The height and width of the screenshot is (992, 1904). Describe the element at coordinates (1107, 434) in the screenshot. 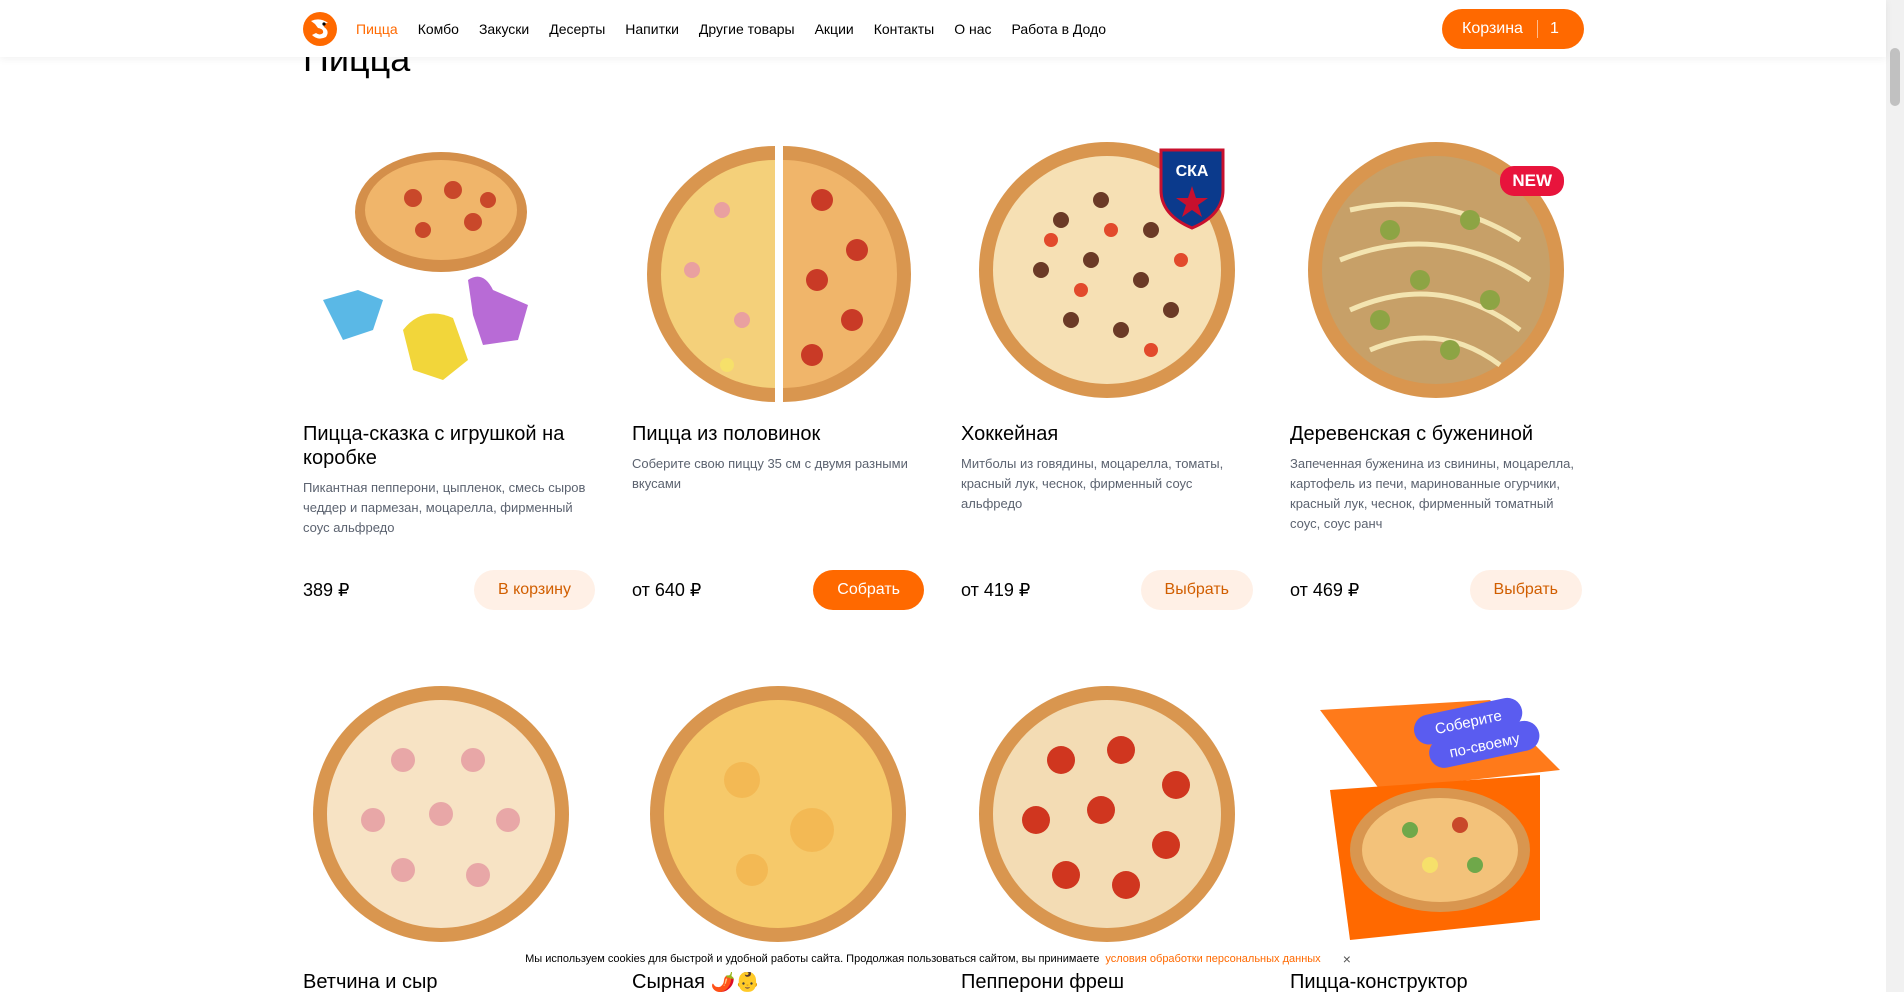

I see `product-name: Хоккейная` at that location.